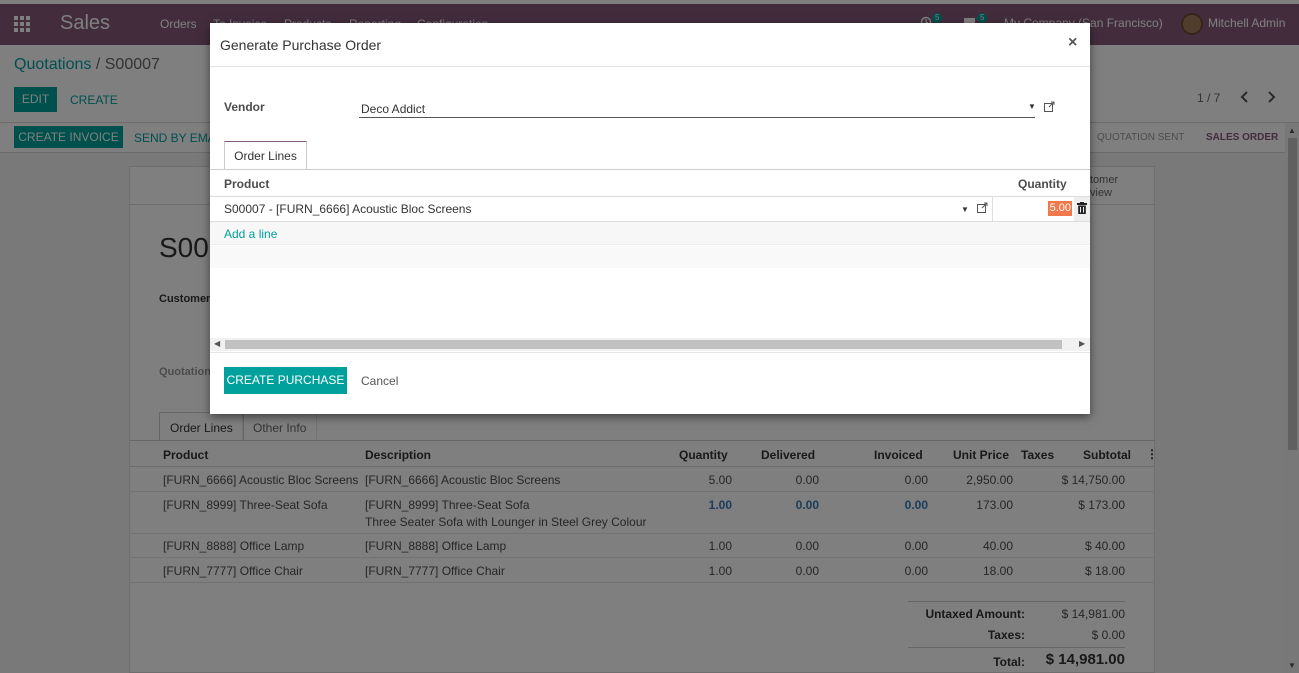  Describe the element at coordinates (1060, 208) in the screenshot. I see `modal-line-quantity: 5.00` at that location.